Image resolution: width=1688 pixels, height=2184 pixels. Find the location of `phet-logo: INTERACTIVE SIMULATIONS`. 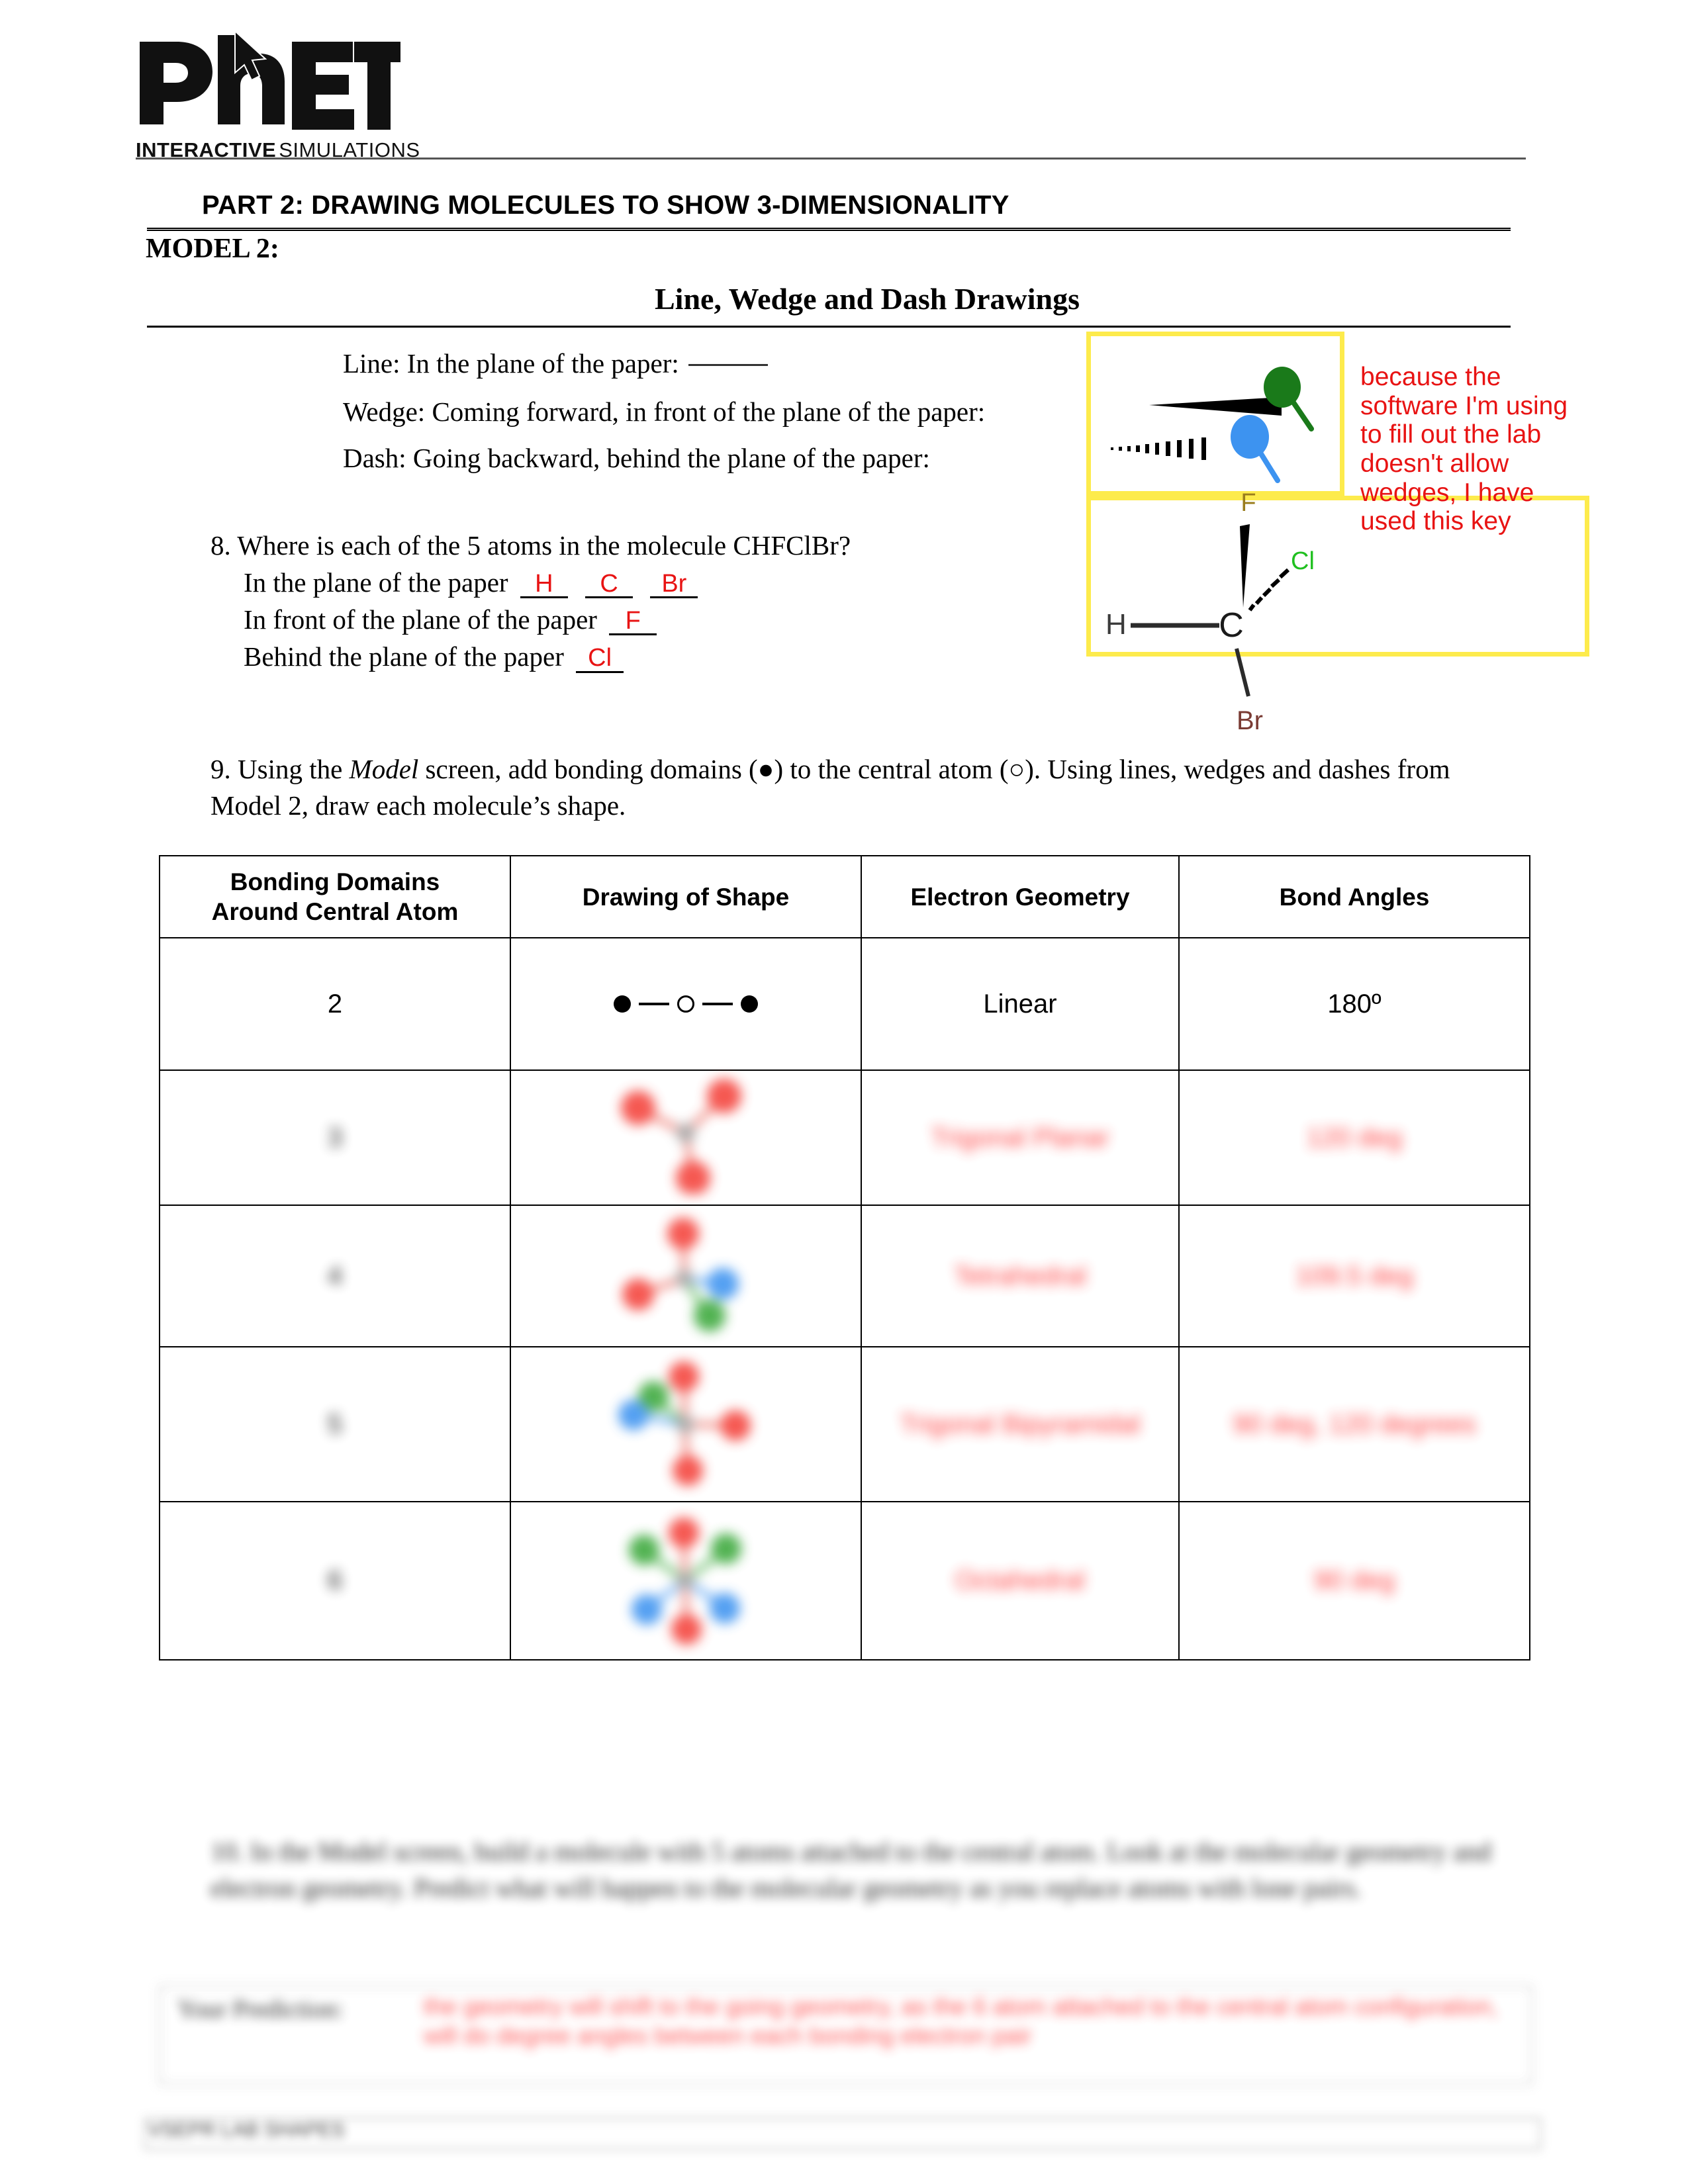

phet-logo: INTERACTIVE SIMULATIONS is located at coordinates (278, 96).